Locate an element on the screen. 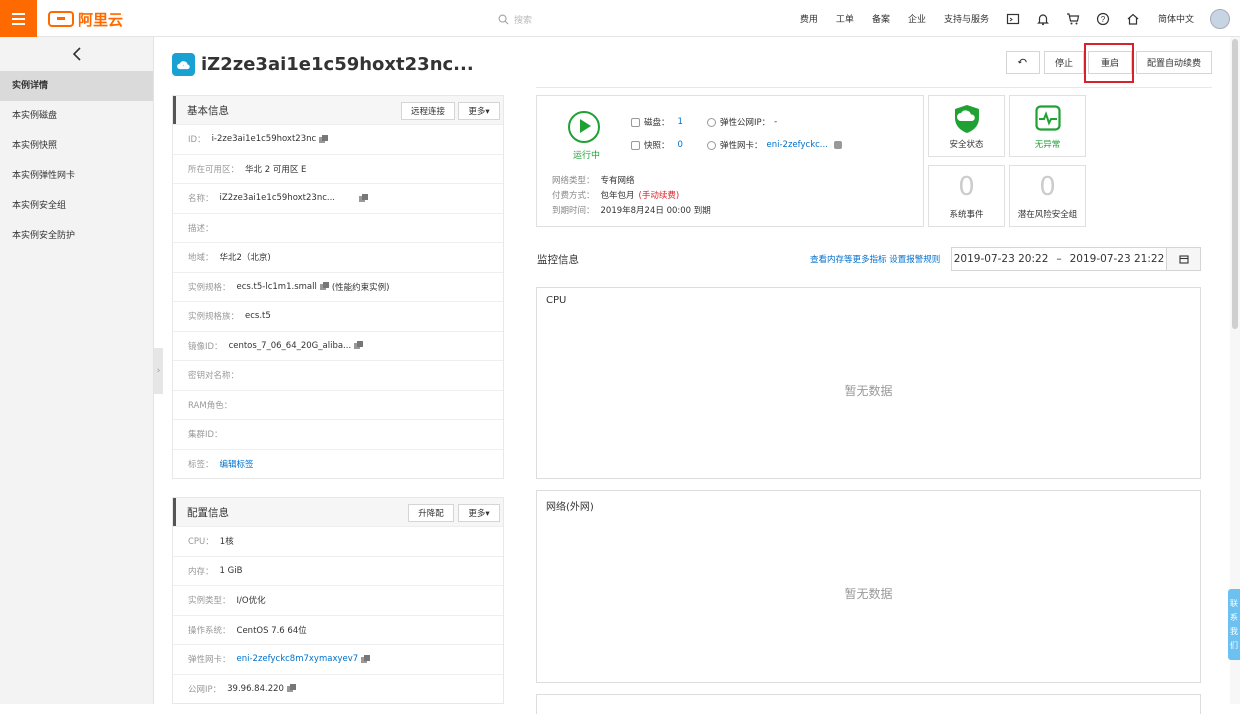 The height and width of the screenshot is (714, 1240). monitor-links: 查看内存等更多指标 设置报警规则 is located at coordinates (875, 259).